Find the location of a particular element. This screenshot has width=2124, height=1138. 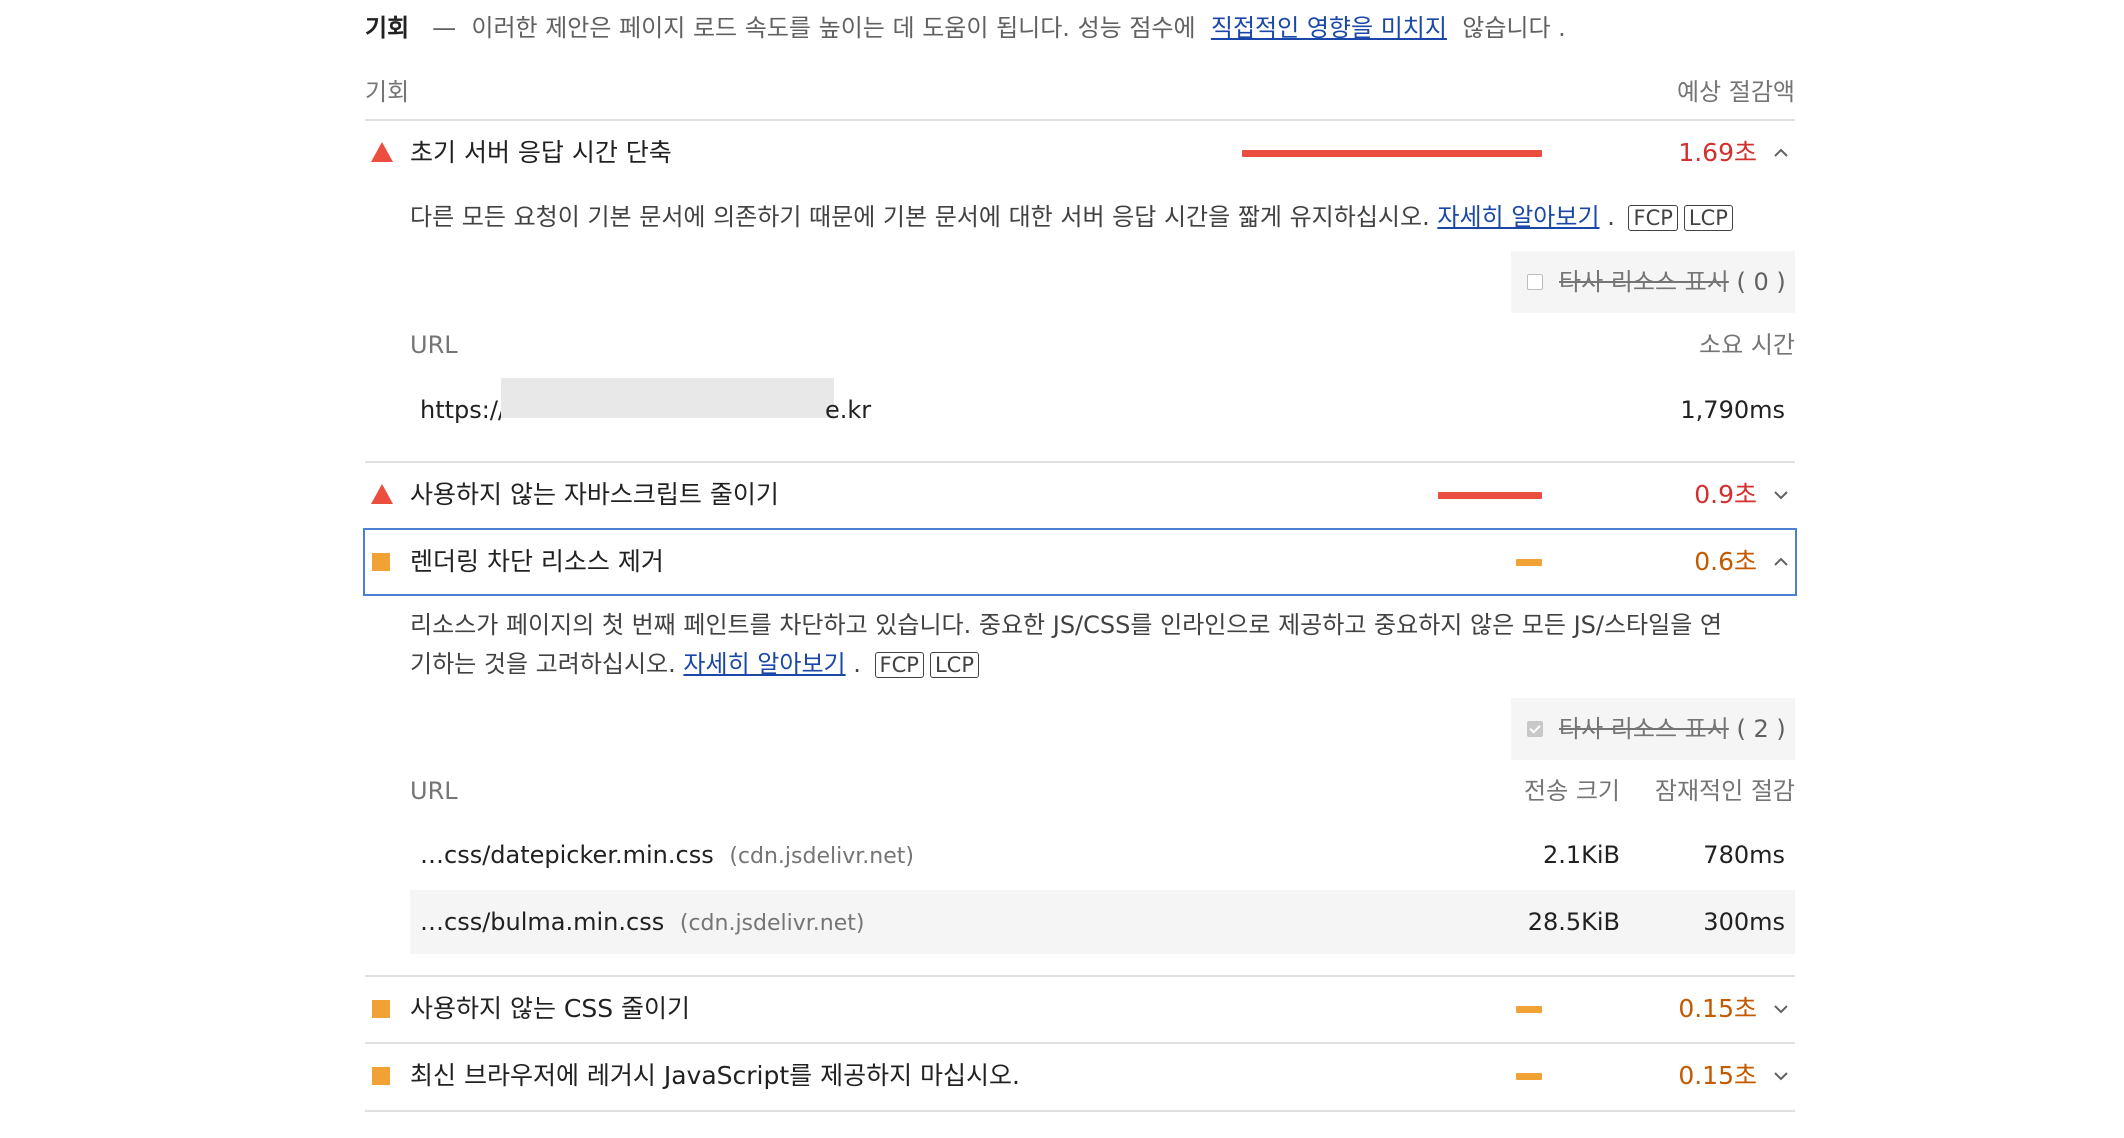

audit-savings: 1.69초 is located at coordinates (1717, 152).